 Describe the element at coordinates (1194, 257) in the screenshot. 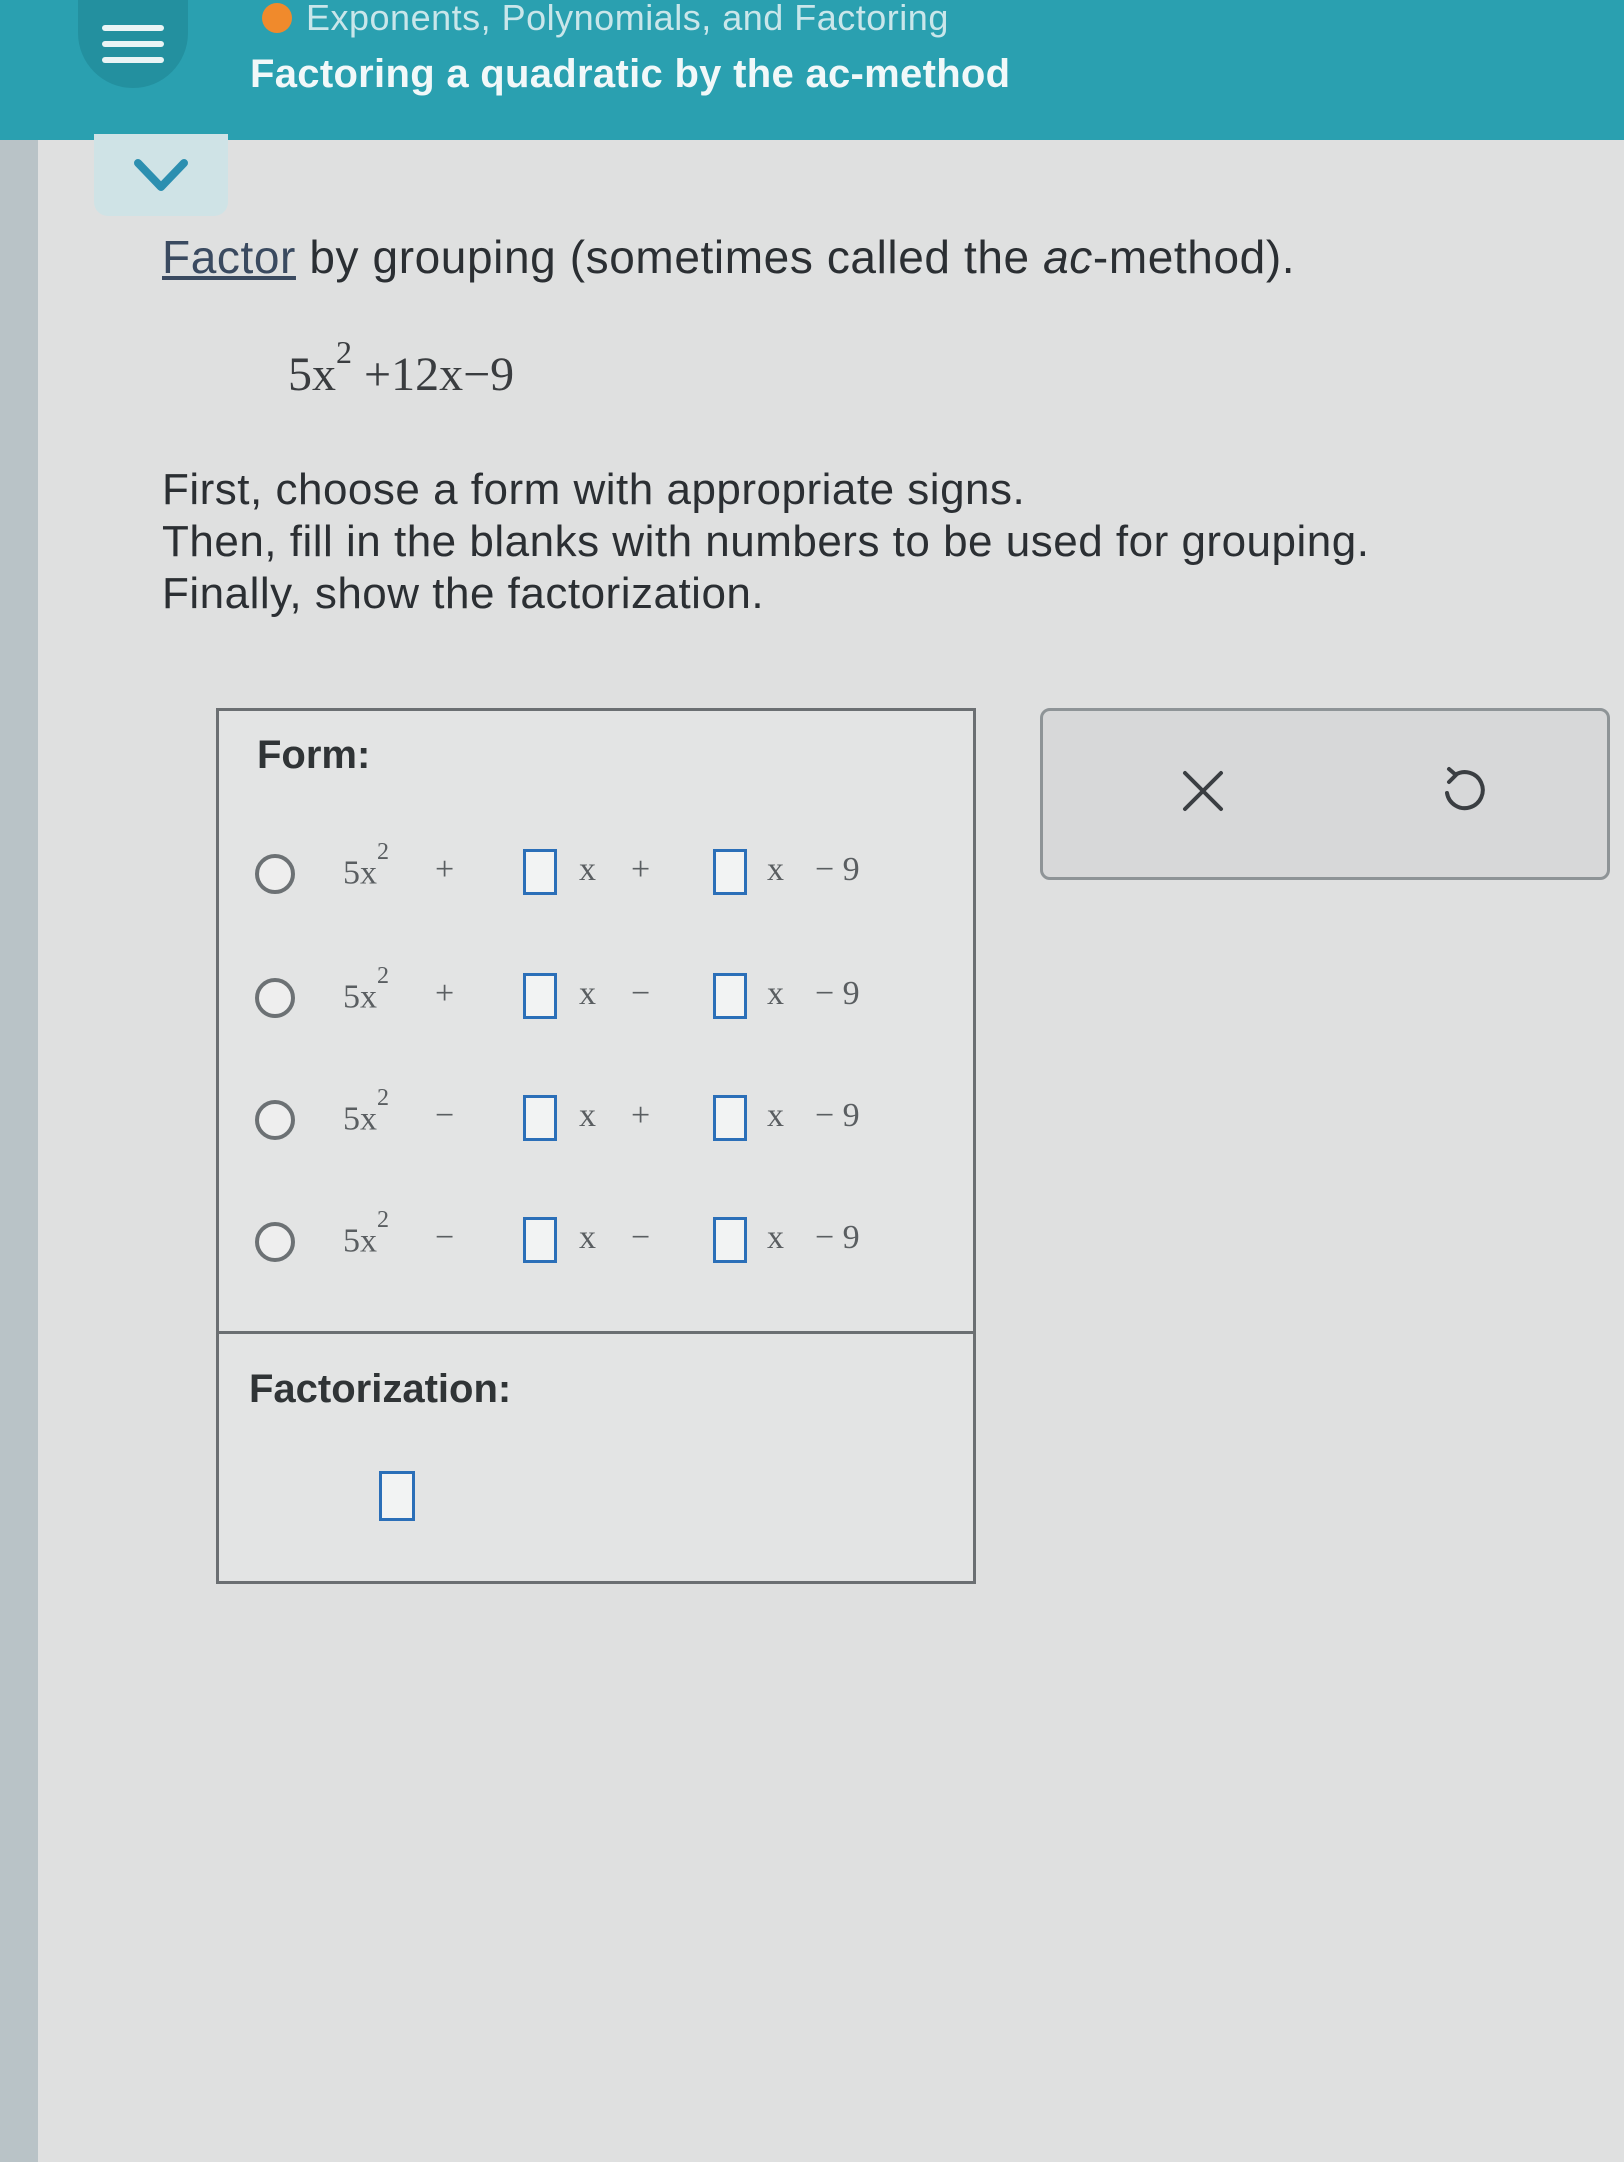

I see `prompt-text-2: -method).` at that location.